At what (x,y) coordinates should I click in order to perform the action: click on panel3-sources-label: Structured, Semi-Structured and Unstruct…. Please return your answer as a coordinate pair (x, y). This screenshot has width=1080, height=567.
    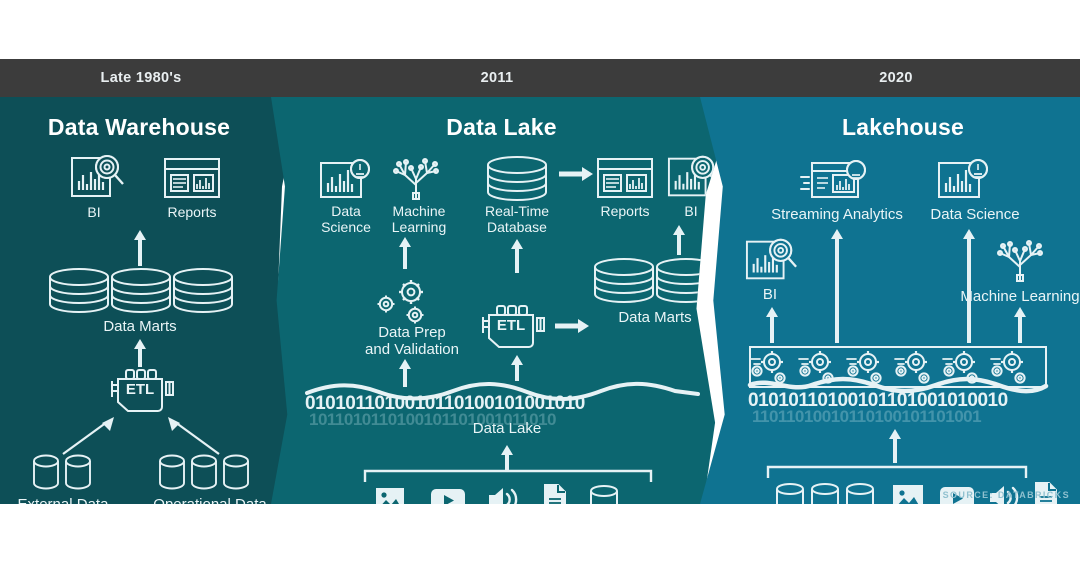
    Looking at the image, I should click on (897, 525).